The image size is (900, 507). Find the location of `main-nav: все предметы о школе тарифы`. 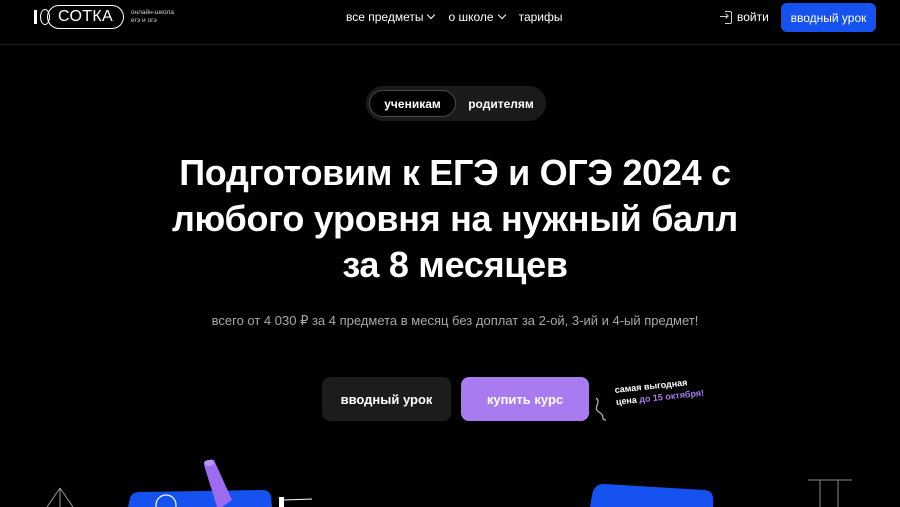

main-nav: все предметы о школе тарифы is located at coordinates (454, 17).